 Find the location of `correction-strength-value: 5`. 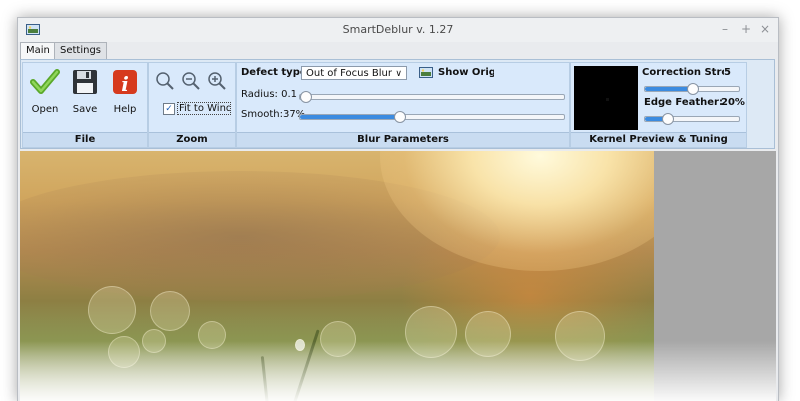

correction-strength-value: 5 is located at coordinates (727, 72).